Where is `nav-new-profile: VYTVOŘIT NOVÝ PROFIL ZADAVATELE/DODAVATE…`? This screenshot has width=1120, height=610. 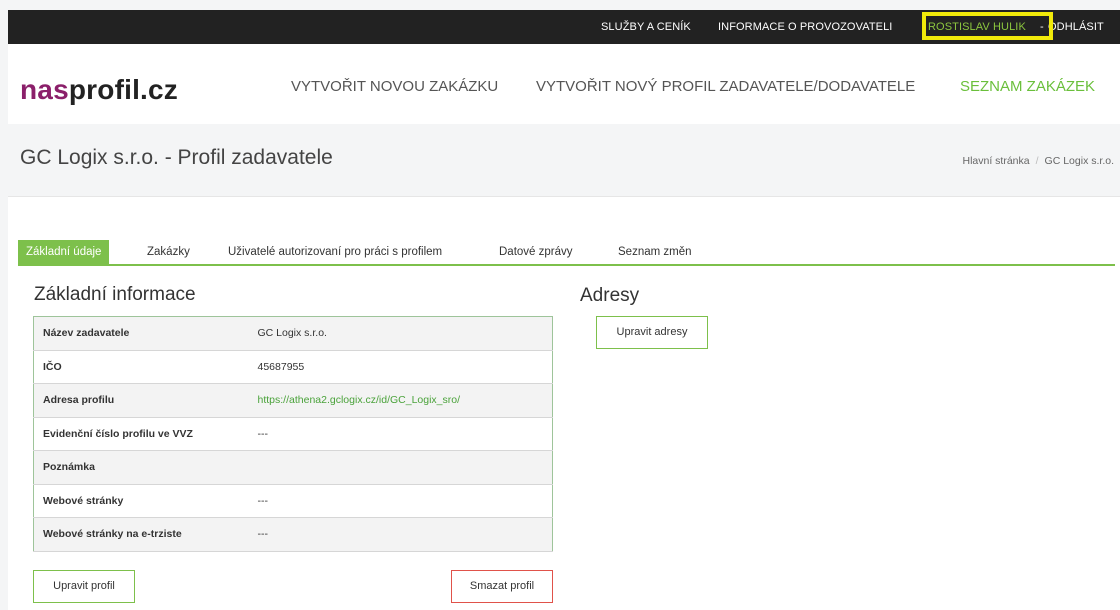 nav-new-profile: VYTVOŘIT NOVÝ PROFIL ZADAVATELE/DODAVATE… is located at coordinates (725, 86).